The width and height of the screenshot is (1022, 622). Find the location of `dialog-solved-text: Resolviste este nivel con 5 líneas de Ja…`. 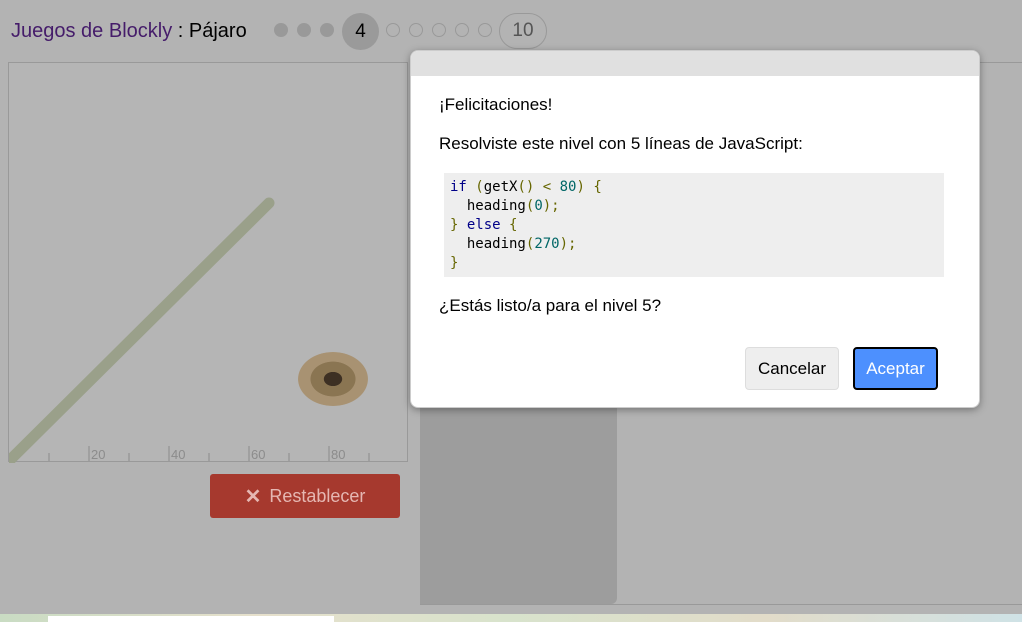

dialog-solved-text: Resolviste este nivel con 5 líneas de Ja… is located at coordinates (621, 143).